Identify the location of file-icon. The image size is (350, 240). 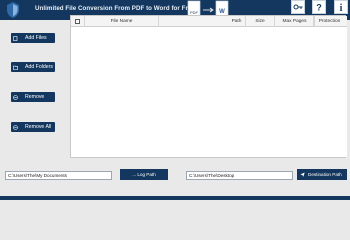
(15, 38).